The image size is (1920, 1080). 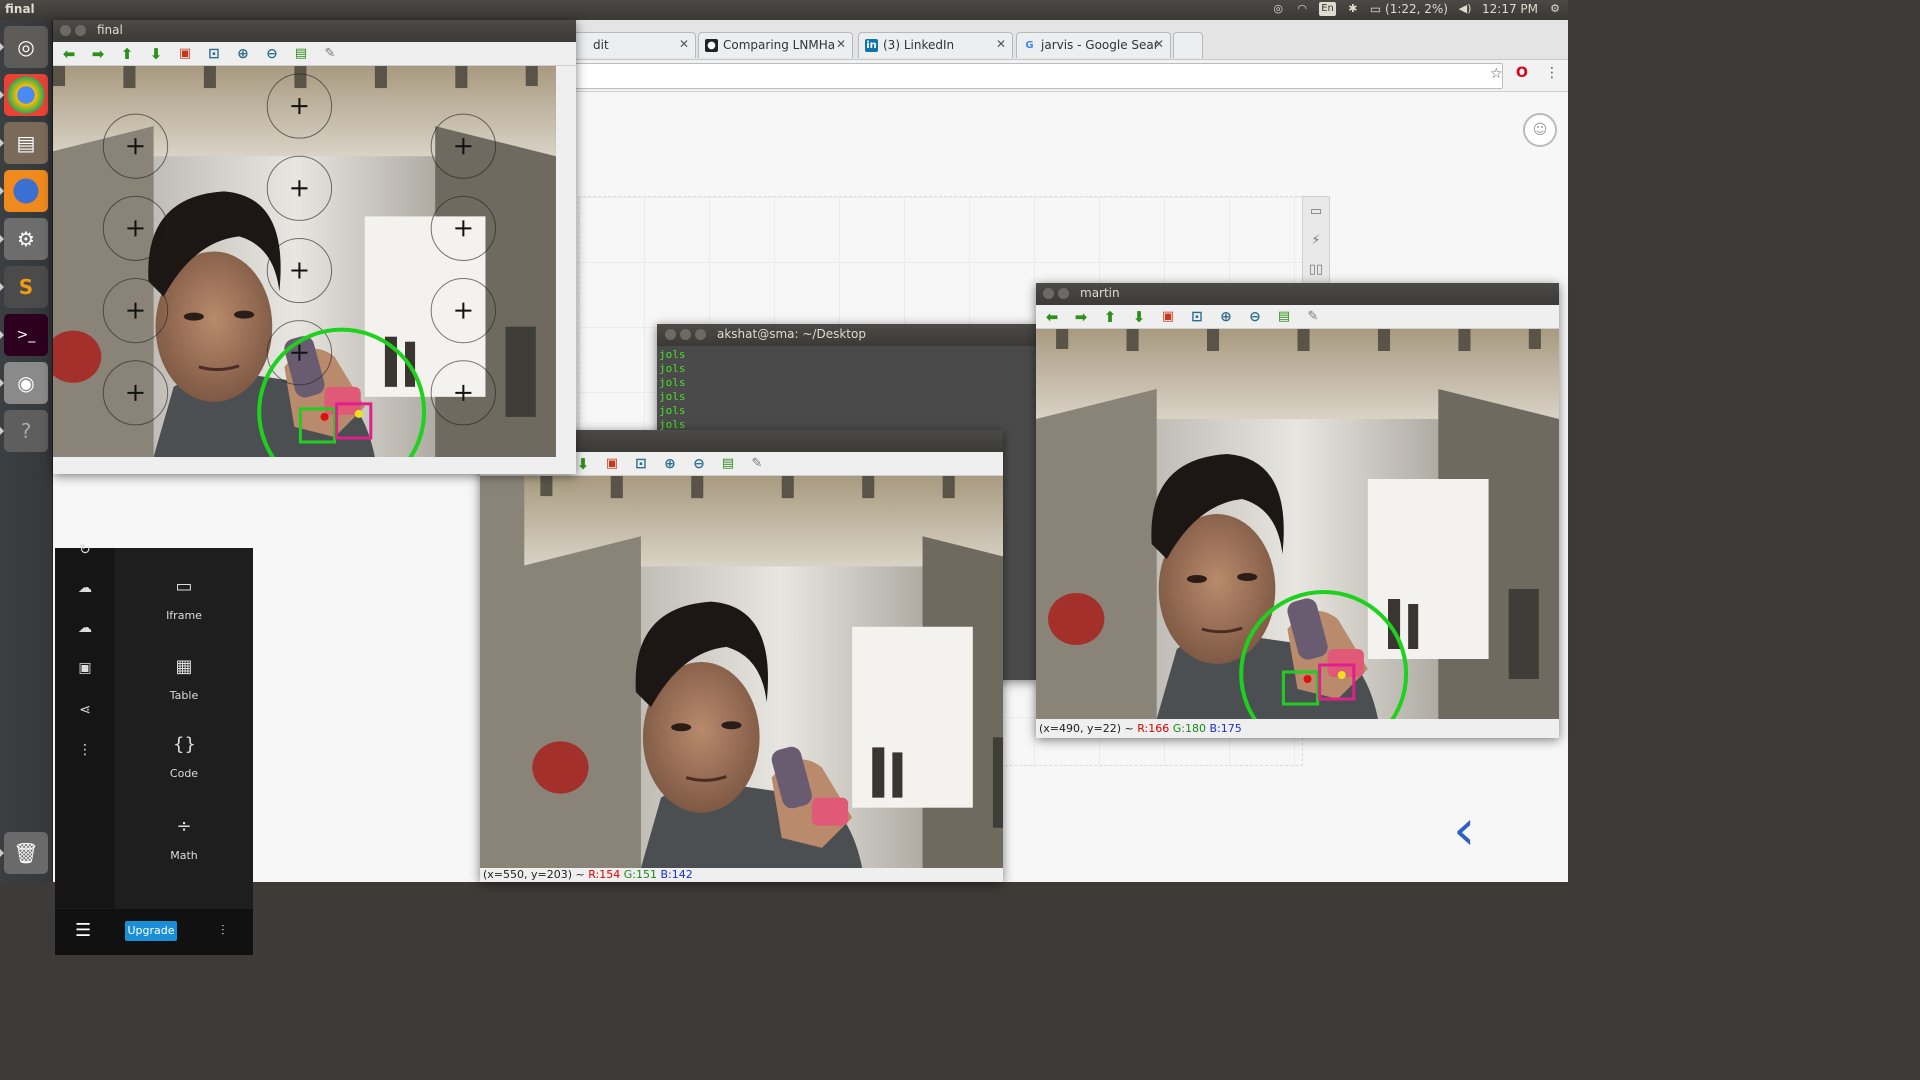 I want to click on window-titlebar: final, so click(x=314, y=31).